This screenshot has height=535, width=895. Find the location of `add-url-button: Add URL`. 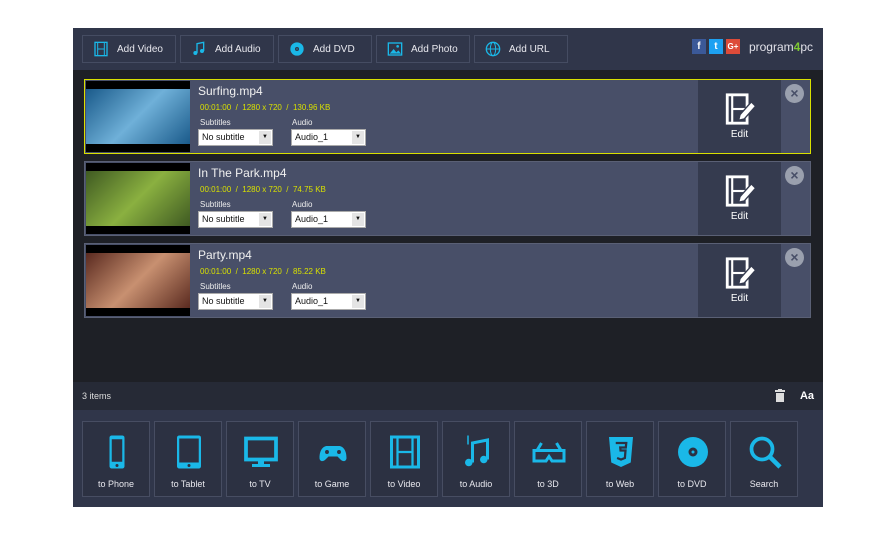

add-url-button: Add URL is located at coordinates (521, 49).